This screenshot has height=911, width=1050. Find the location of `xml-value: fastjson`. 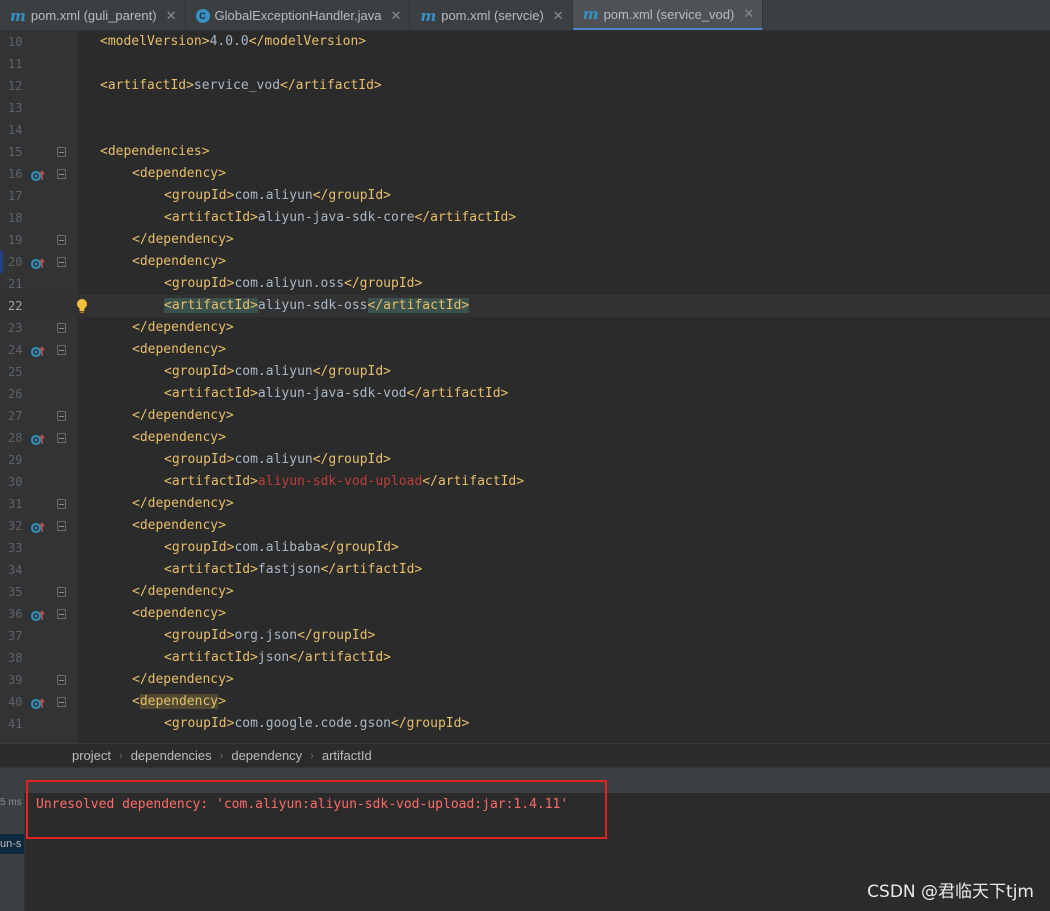

xml-value: fastjson is located at coordinates (289, 569).